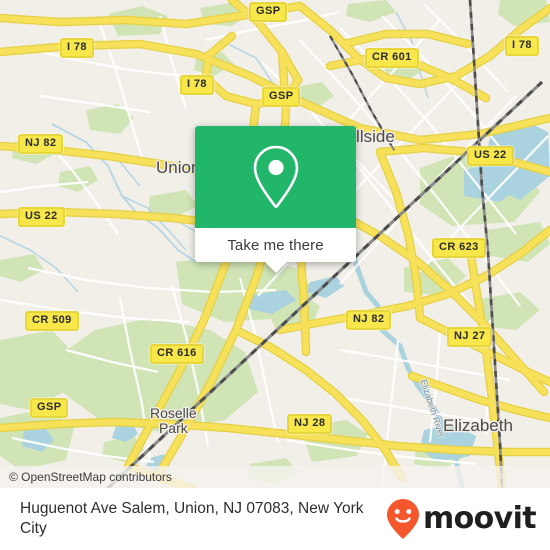 This screenshot has width=550, height=550. Describe the element at coordinates (275, 245) in the screenshot. I see `take-me-there-label: Take me there` at that location.